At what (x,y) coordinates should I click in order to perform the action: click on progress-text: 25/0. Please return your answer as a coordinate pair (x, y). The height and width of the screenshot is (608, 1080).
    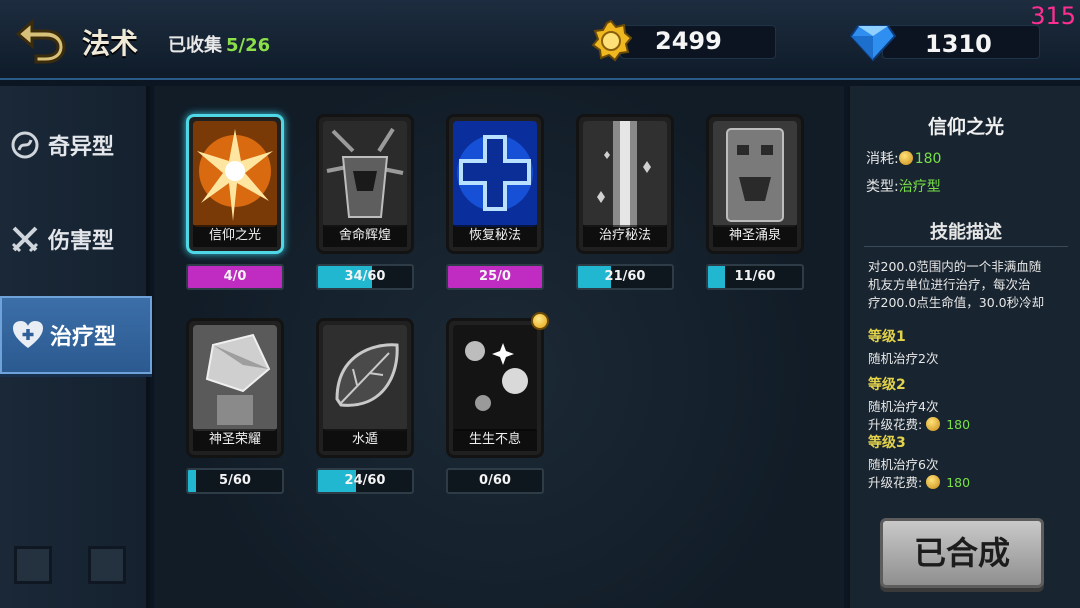
    Looking at the image, I should click on (495, 276).